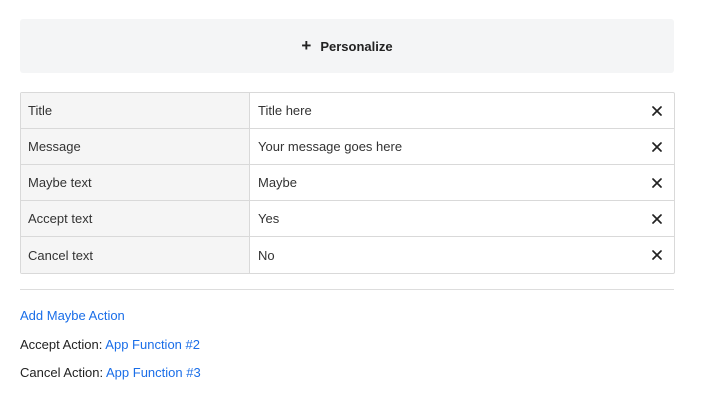  I want to click on accept-text-field: Yes, so click(462, 218).